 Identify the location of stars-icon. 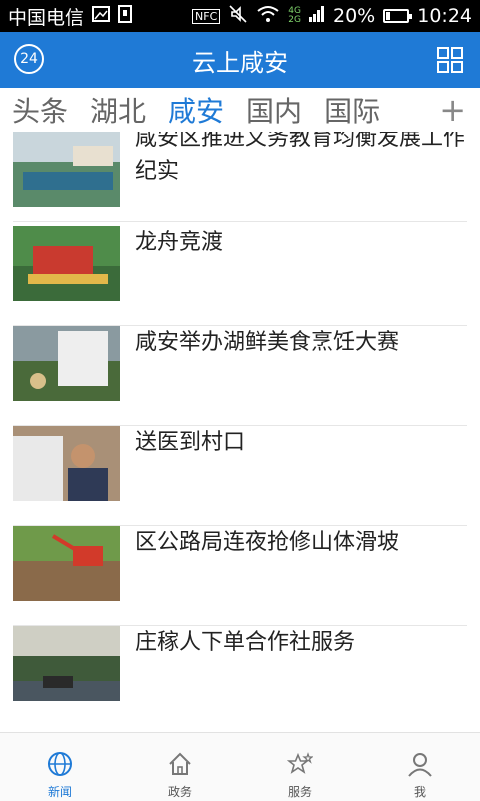
(300, 766).